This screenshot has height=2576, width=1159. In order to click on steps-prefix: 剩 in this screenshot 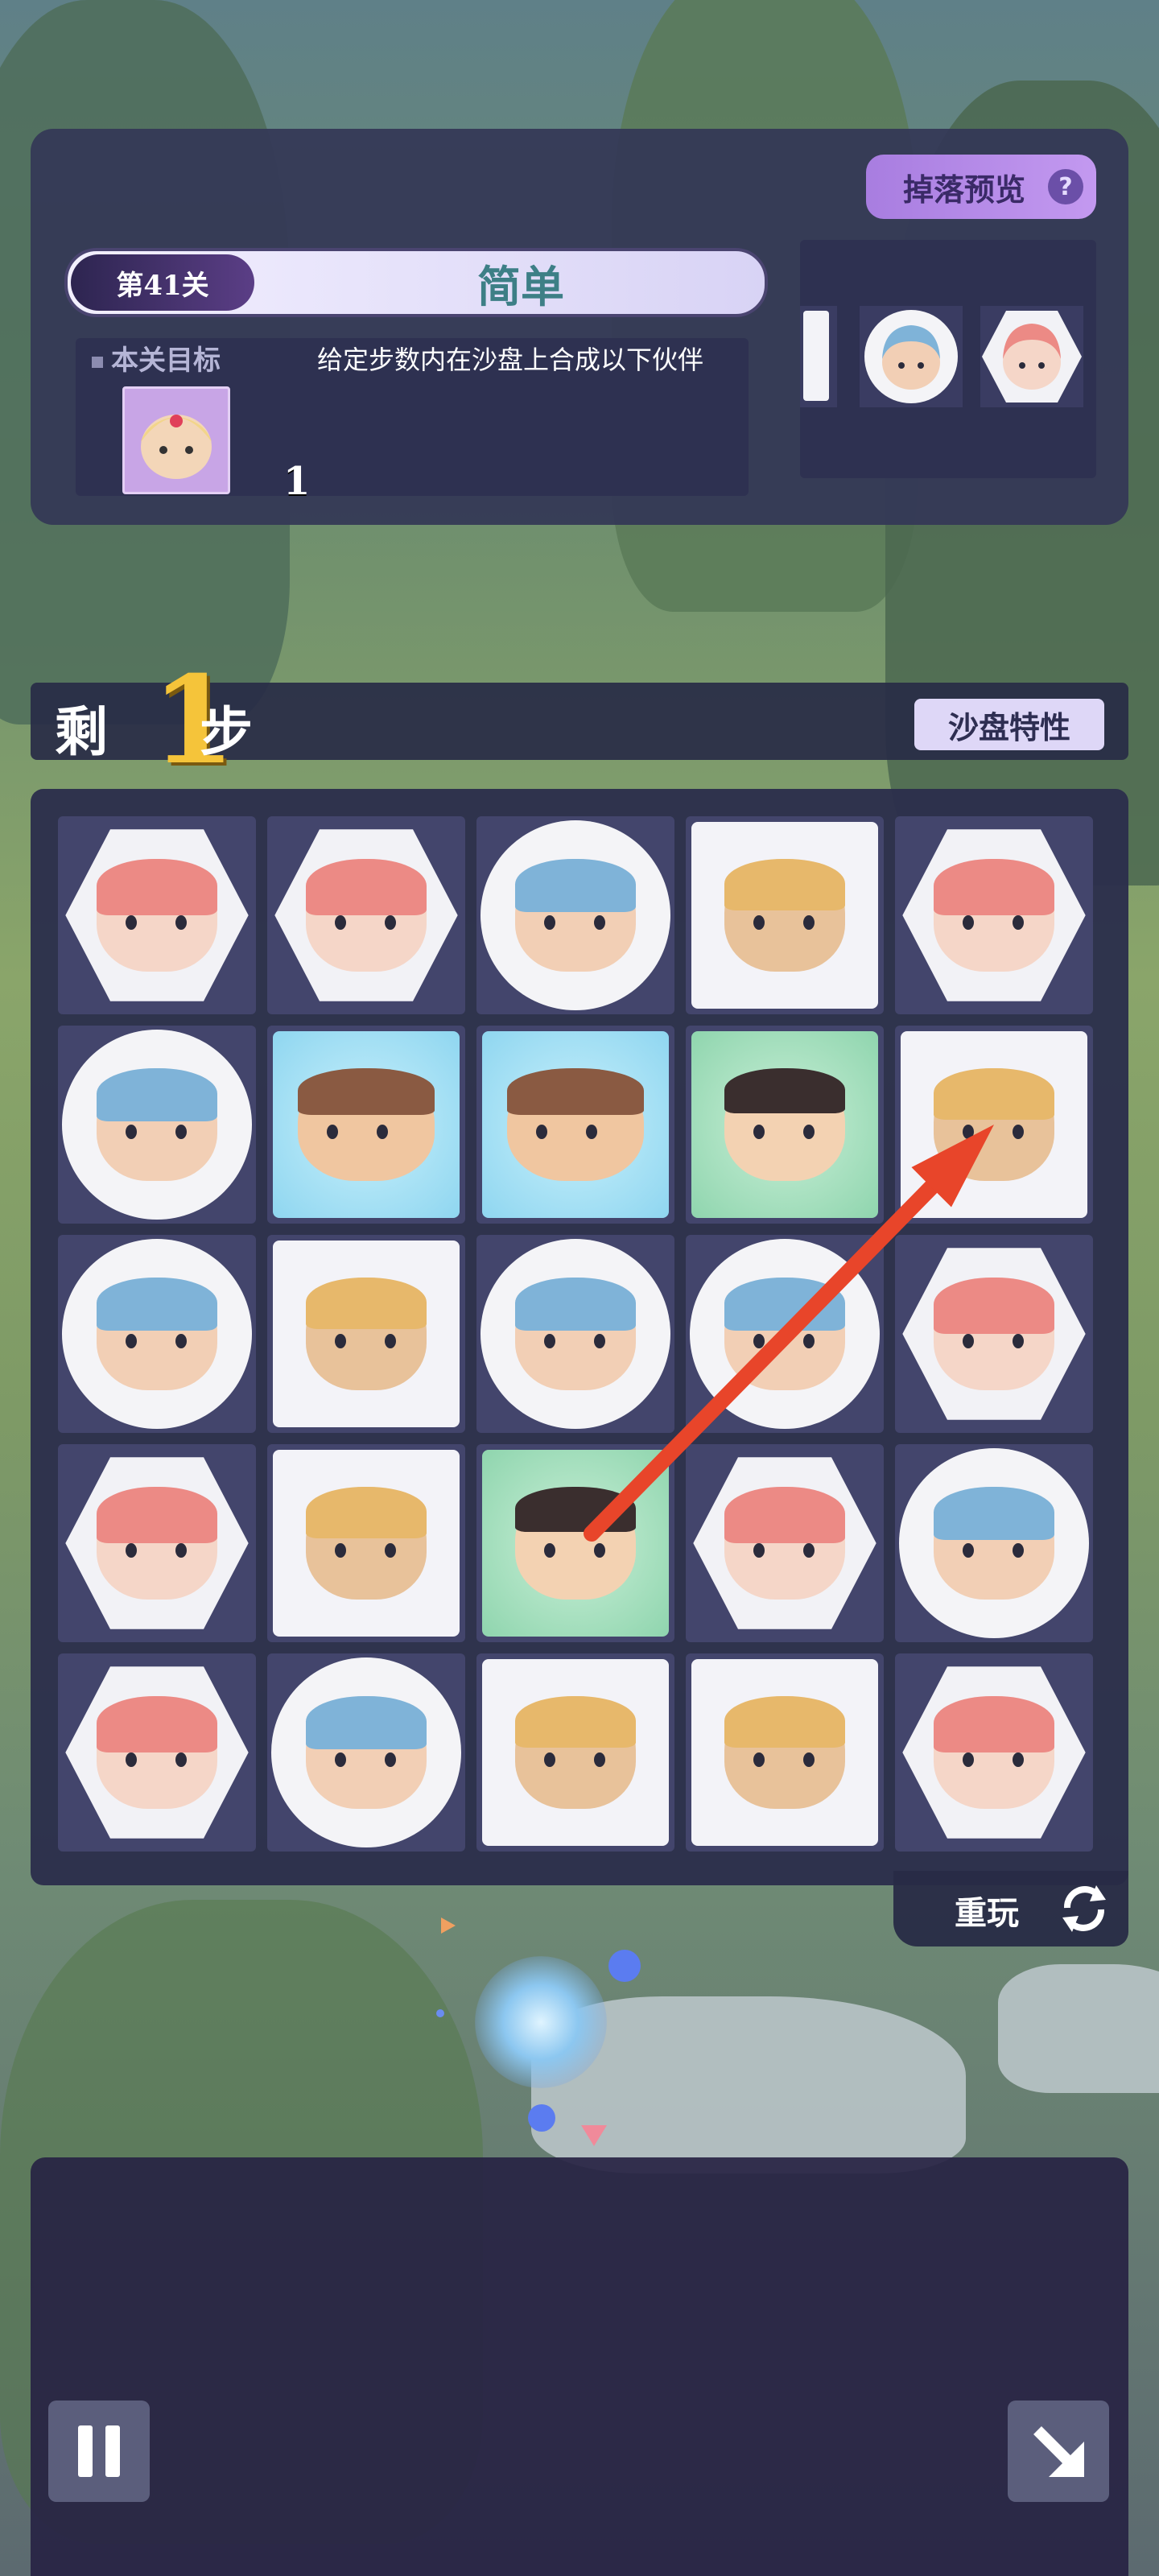, I will do `click(81, 731)`.